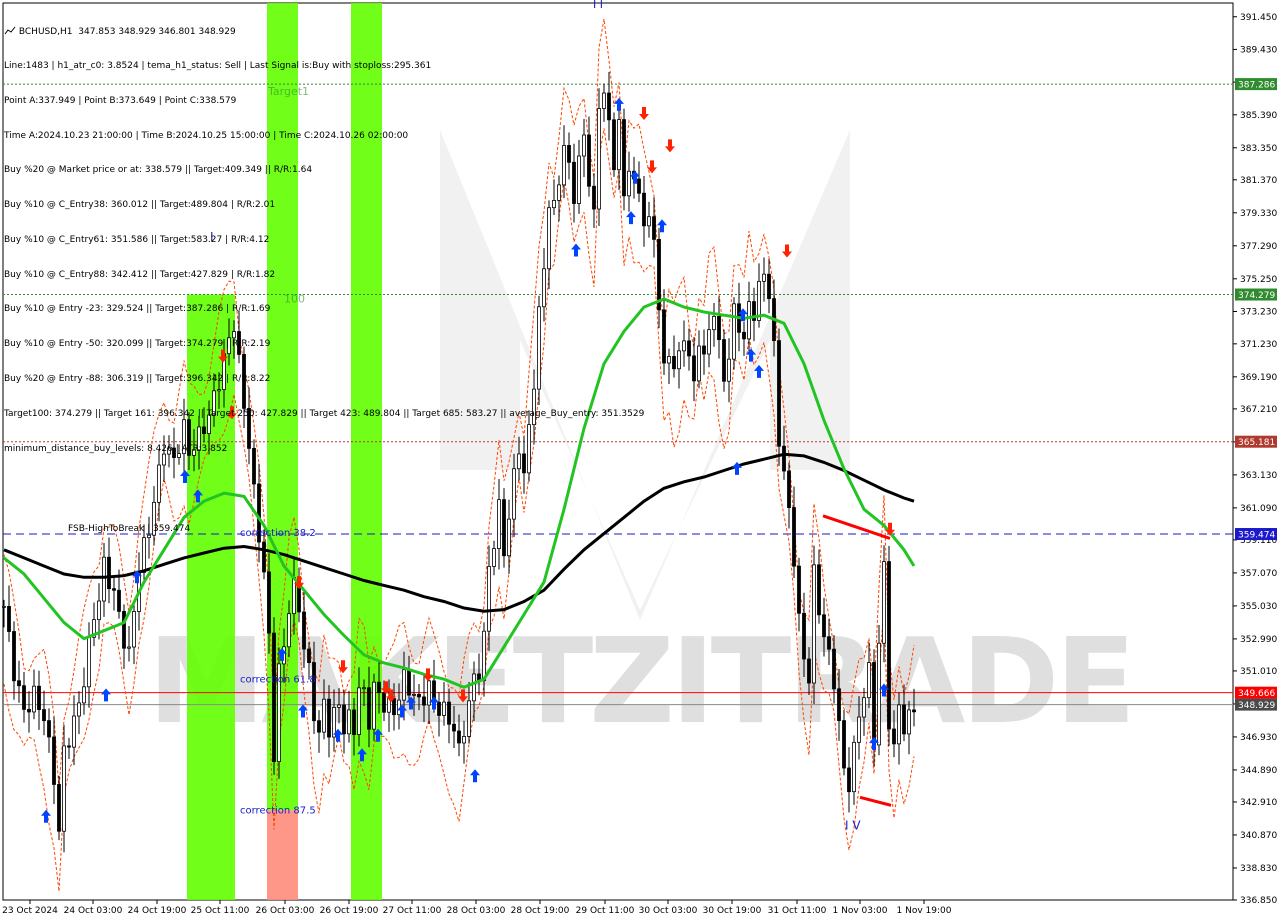 The height and width of the screenshot is (920, 1280). Describe the element at coordinates (278, 810) in the screenshot. I see `chart-annotation: correction 87.5` at that location.